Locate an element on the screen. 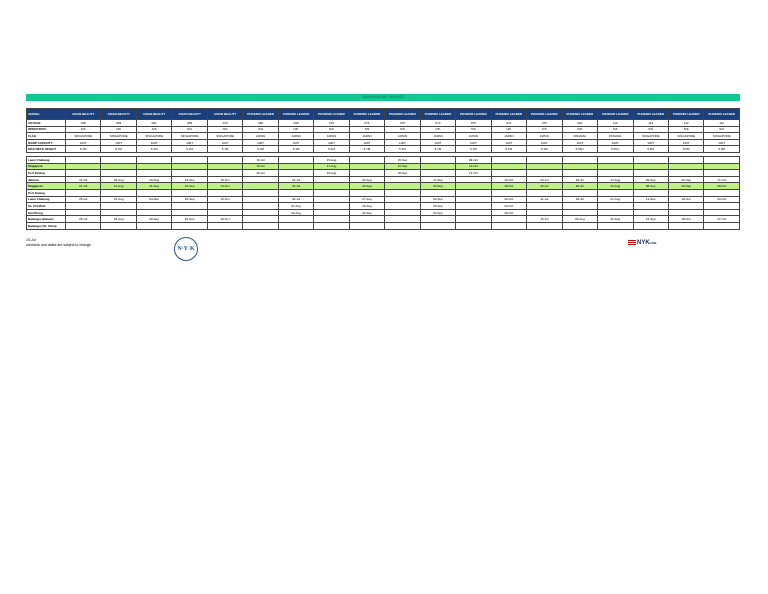 Image resolution: width=768 pixels, height=594 pixels. footer-disclaimer: schedule and dates are subject to change is located at coordinates (58, 245).